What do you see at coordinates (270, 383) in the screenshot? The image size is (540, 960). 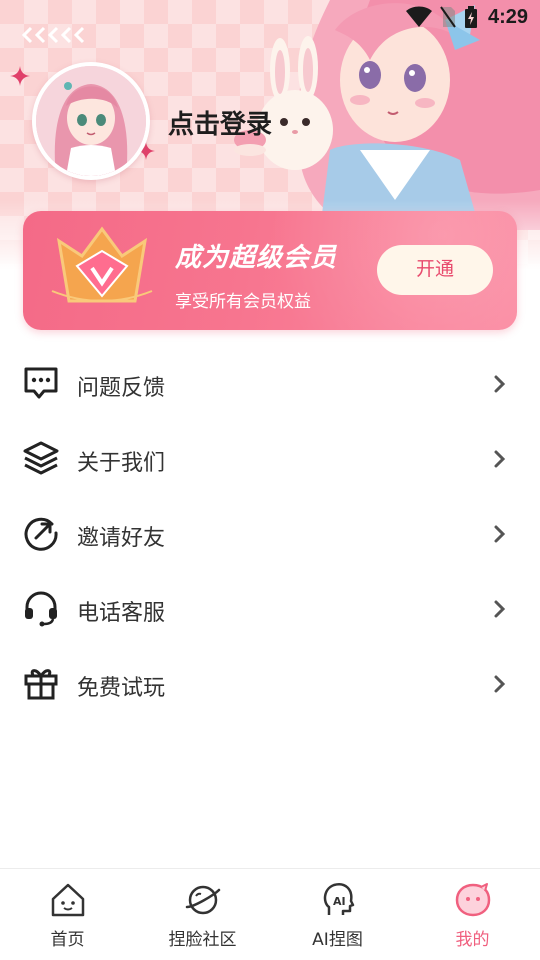 I see `menu-item-feedback: 问题反馈` at bounding box center [270, 383].